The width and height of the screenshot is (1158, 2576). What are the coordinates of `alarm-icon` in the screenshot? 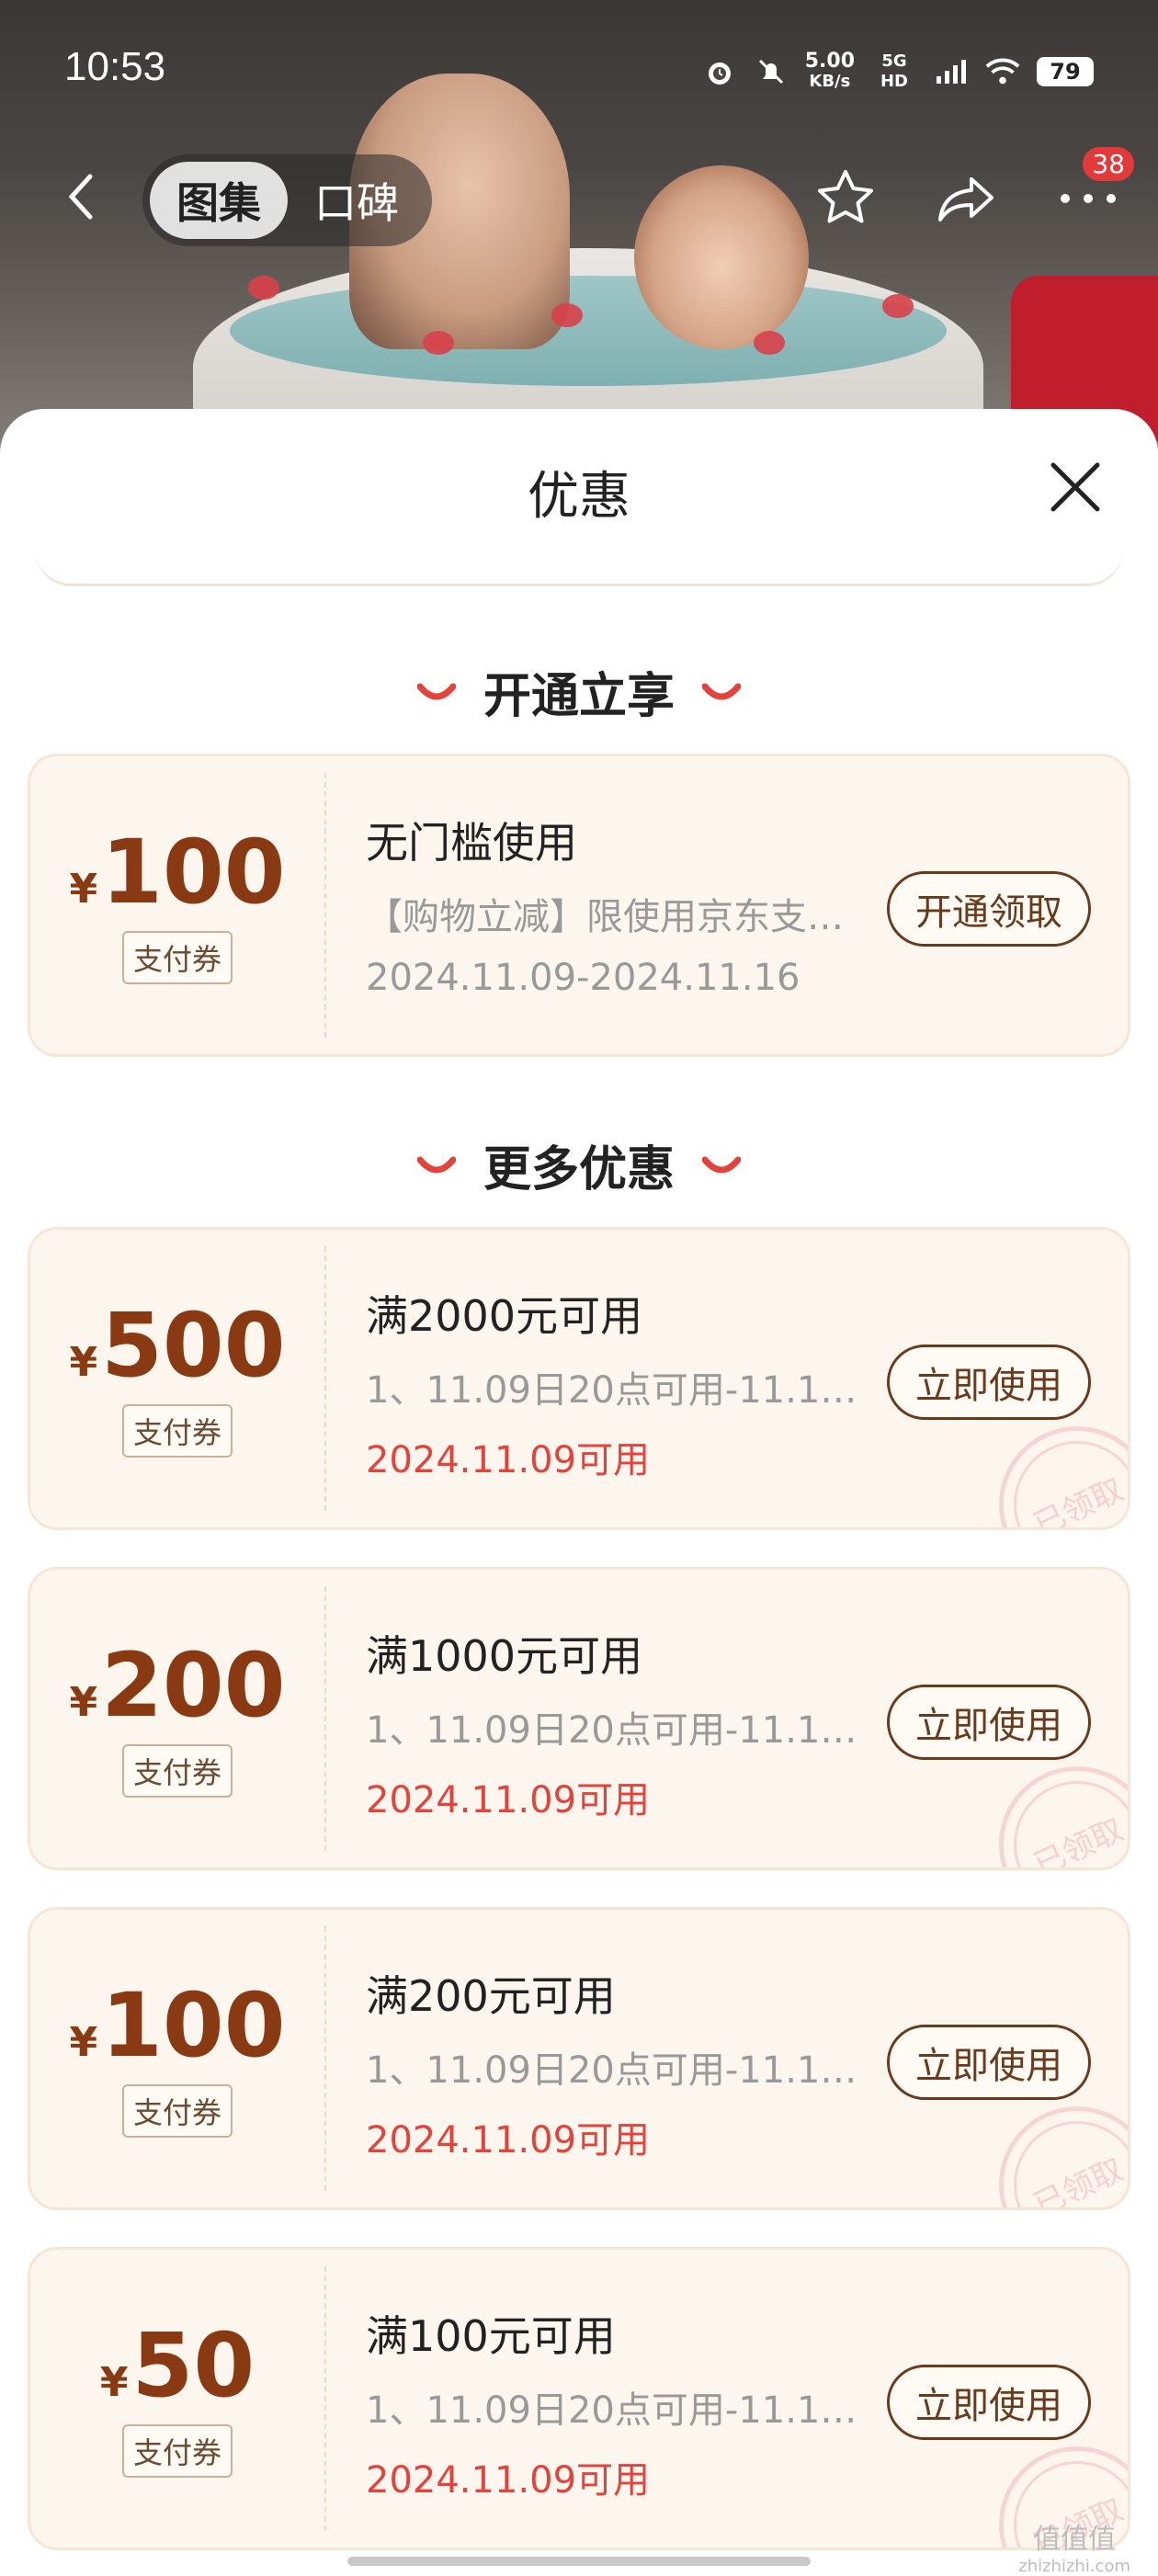 It's located at (719, 71).